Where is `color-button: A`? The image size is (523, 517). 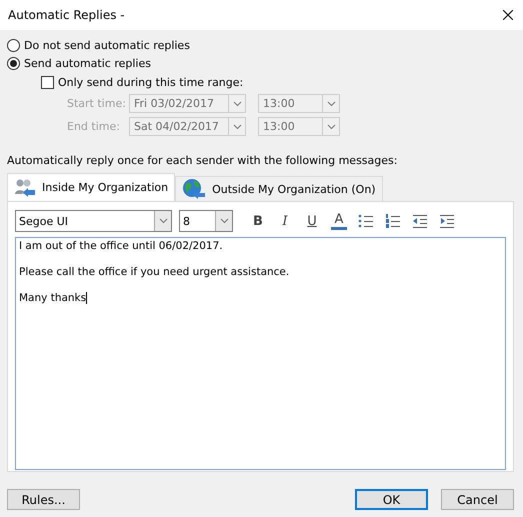
color-button: A is located at coordinates (339, 221).